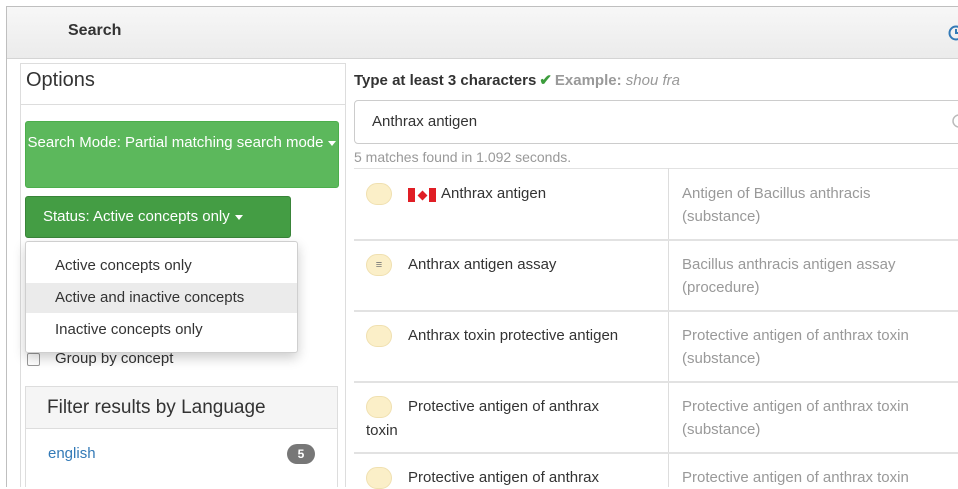  I want to click on results-top-border, so click(656, 168).